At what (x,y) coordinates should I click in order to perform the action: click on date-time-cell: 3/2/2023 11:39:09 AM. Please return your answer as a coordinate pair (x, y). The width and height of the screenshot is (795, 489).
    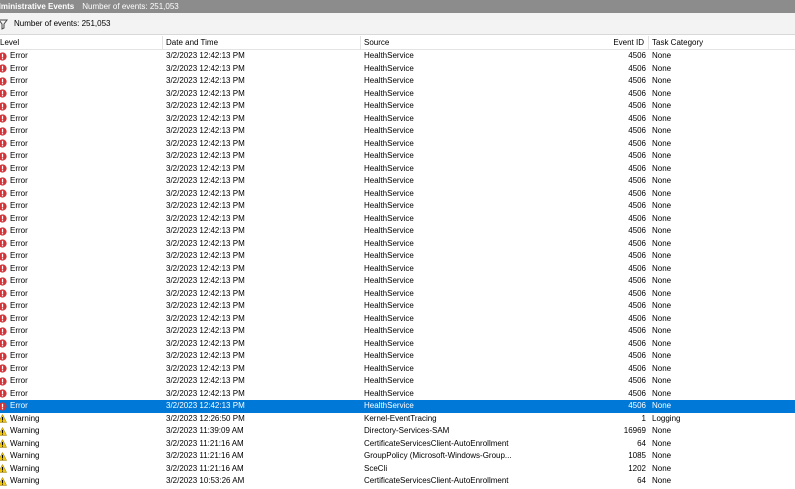
    Looking at the image, I should click on (205, 430).